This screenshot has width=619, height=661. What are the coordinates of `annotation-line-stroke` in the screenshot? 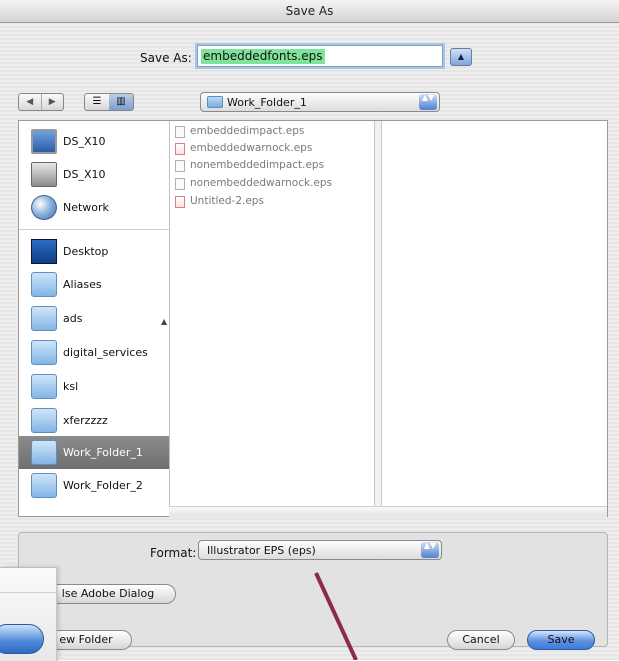 It's located at (336, 616).